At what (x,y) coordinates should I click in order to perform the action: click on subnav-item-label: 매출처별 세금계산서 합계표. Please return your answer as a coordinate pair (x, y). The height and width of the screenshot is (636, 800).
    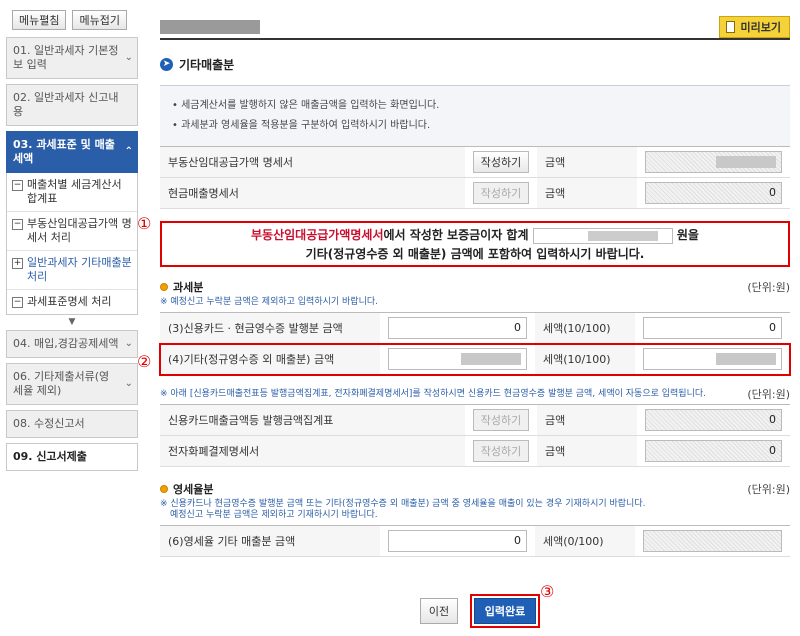
    Looking at the image, I should click on (74, 191).